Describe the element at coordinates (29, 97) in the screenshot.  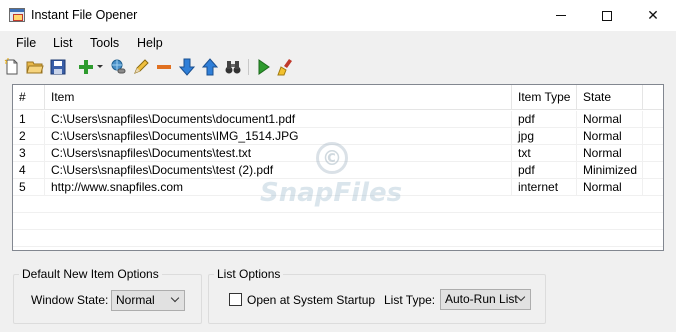
I see `column-header-number: #` at that location.